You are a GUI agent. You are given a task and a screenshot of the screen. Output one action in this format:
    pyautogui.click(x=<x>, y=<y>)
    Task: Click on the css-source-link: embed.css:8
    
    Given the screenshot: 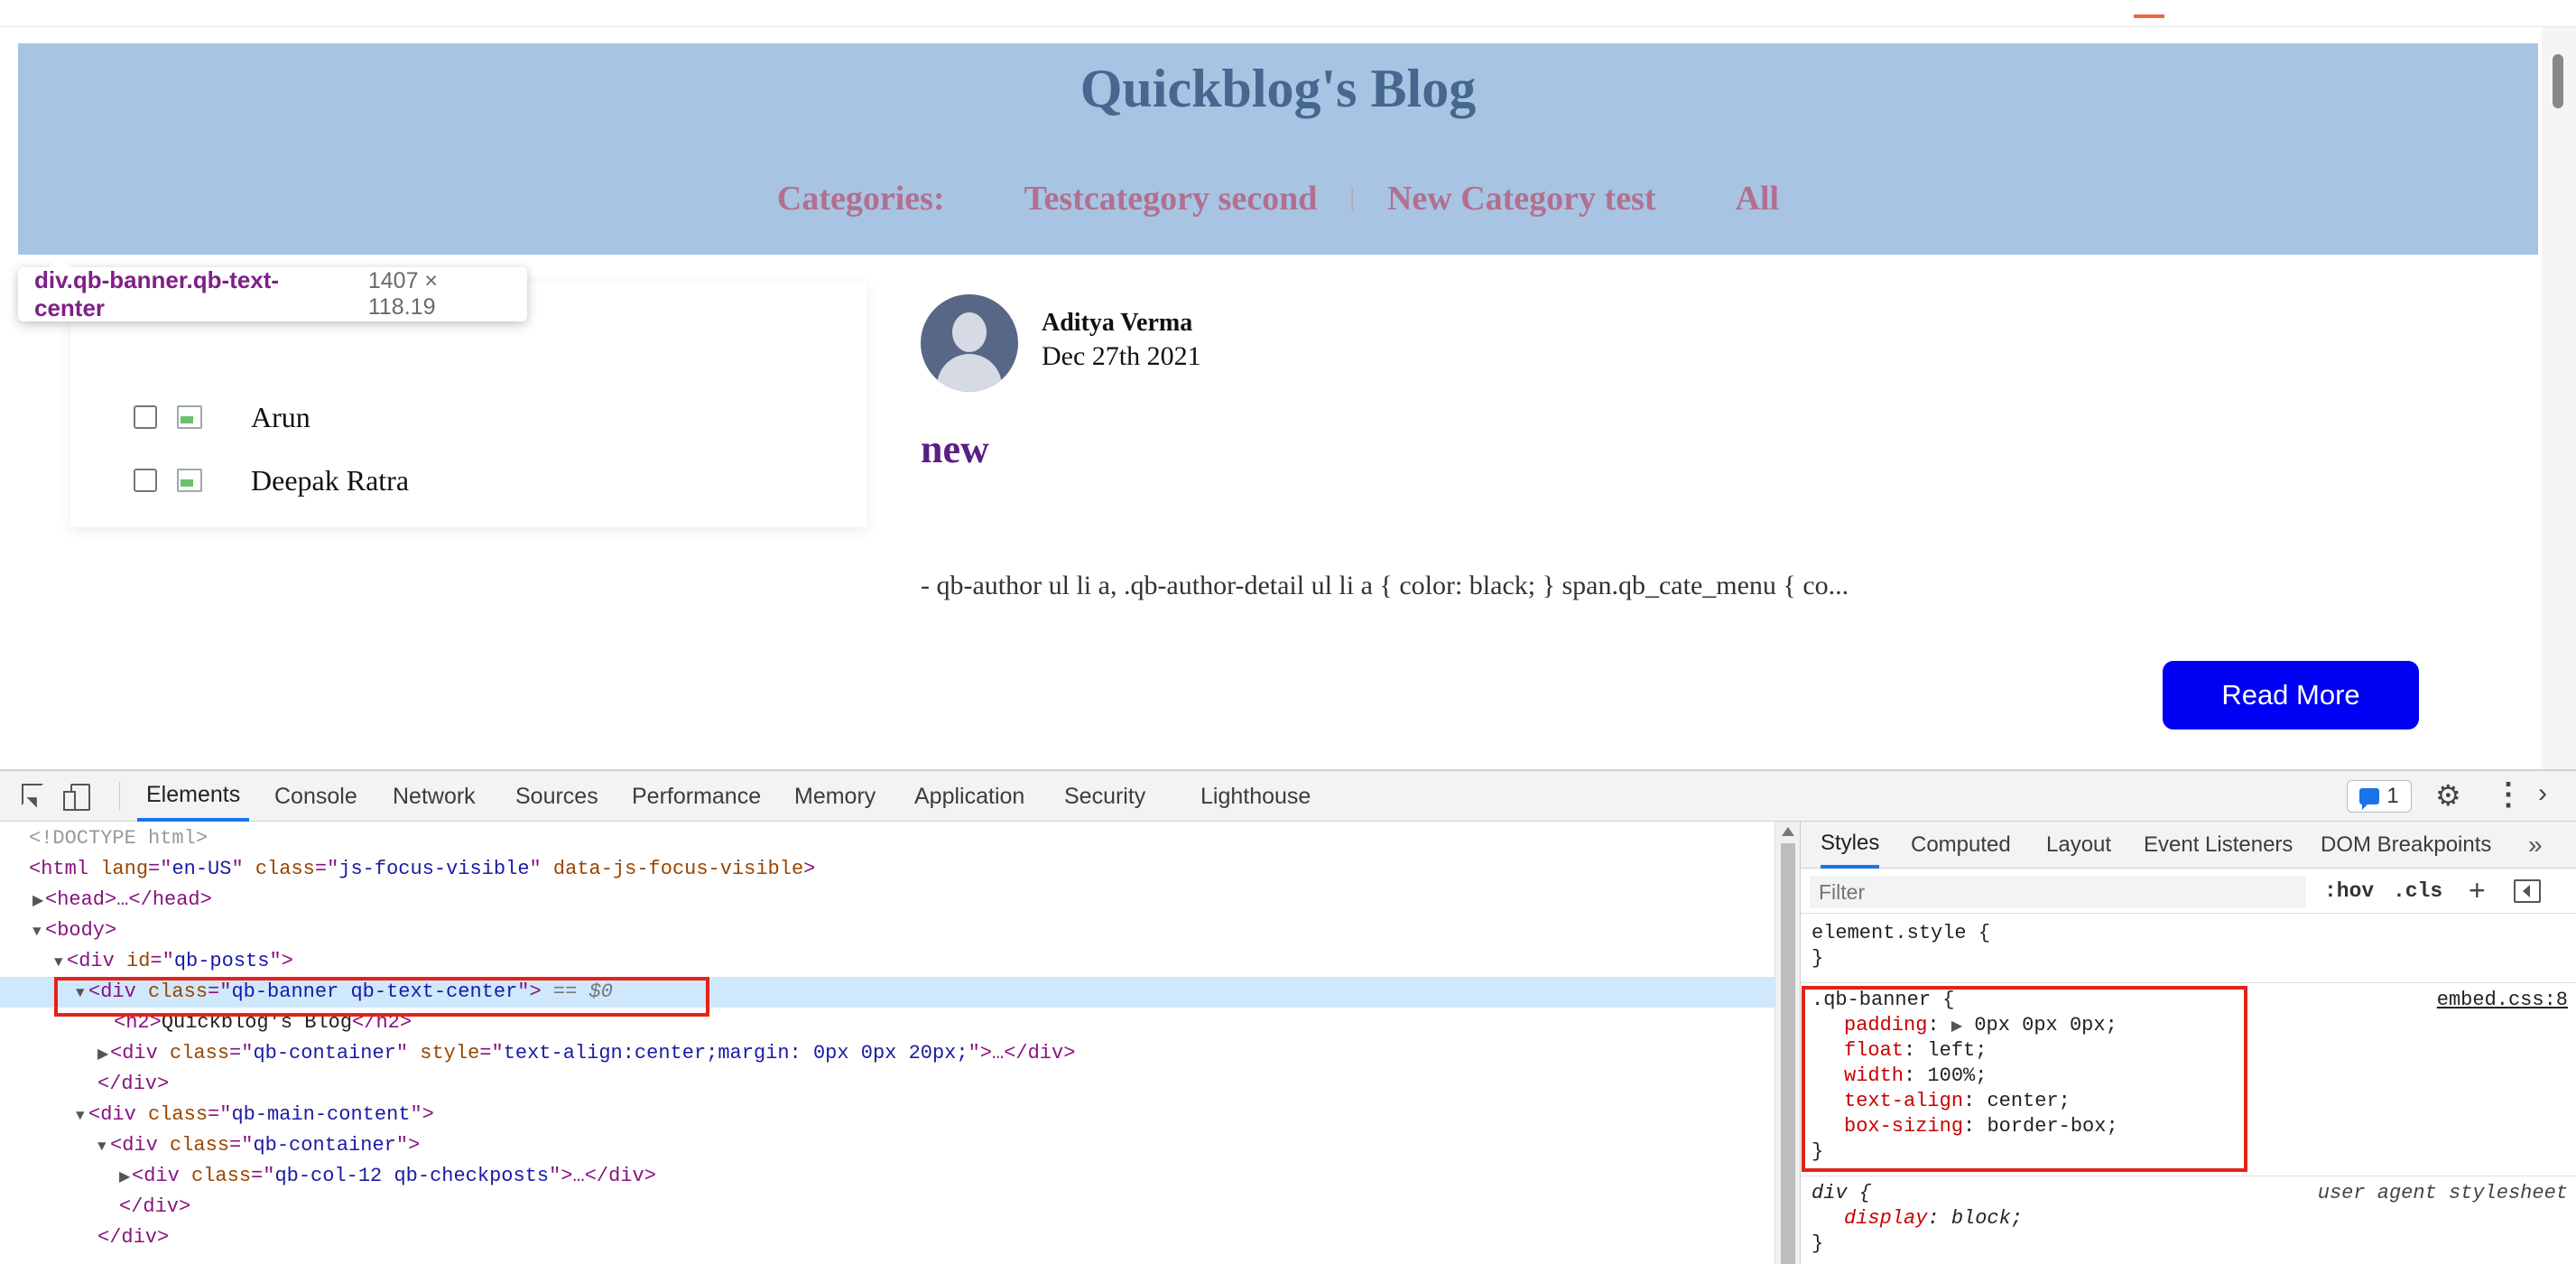 What is the action you would take?
    pyautogui.click(x=2502, y=1000)
    